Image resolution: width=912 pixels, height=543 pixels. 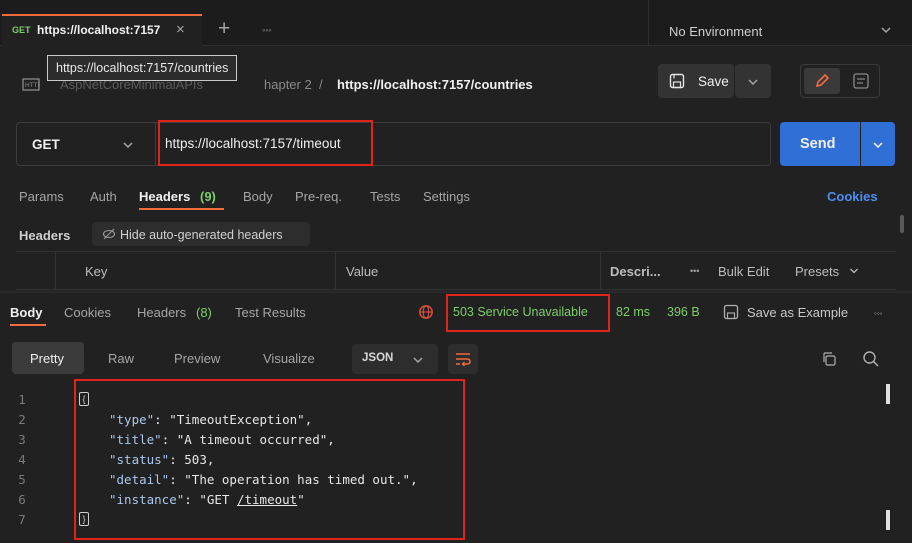 What do you see at coordinates (22, 419) in the screenshot?
I see `line-number: 2` at bounding box center [22, 419].